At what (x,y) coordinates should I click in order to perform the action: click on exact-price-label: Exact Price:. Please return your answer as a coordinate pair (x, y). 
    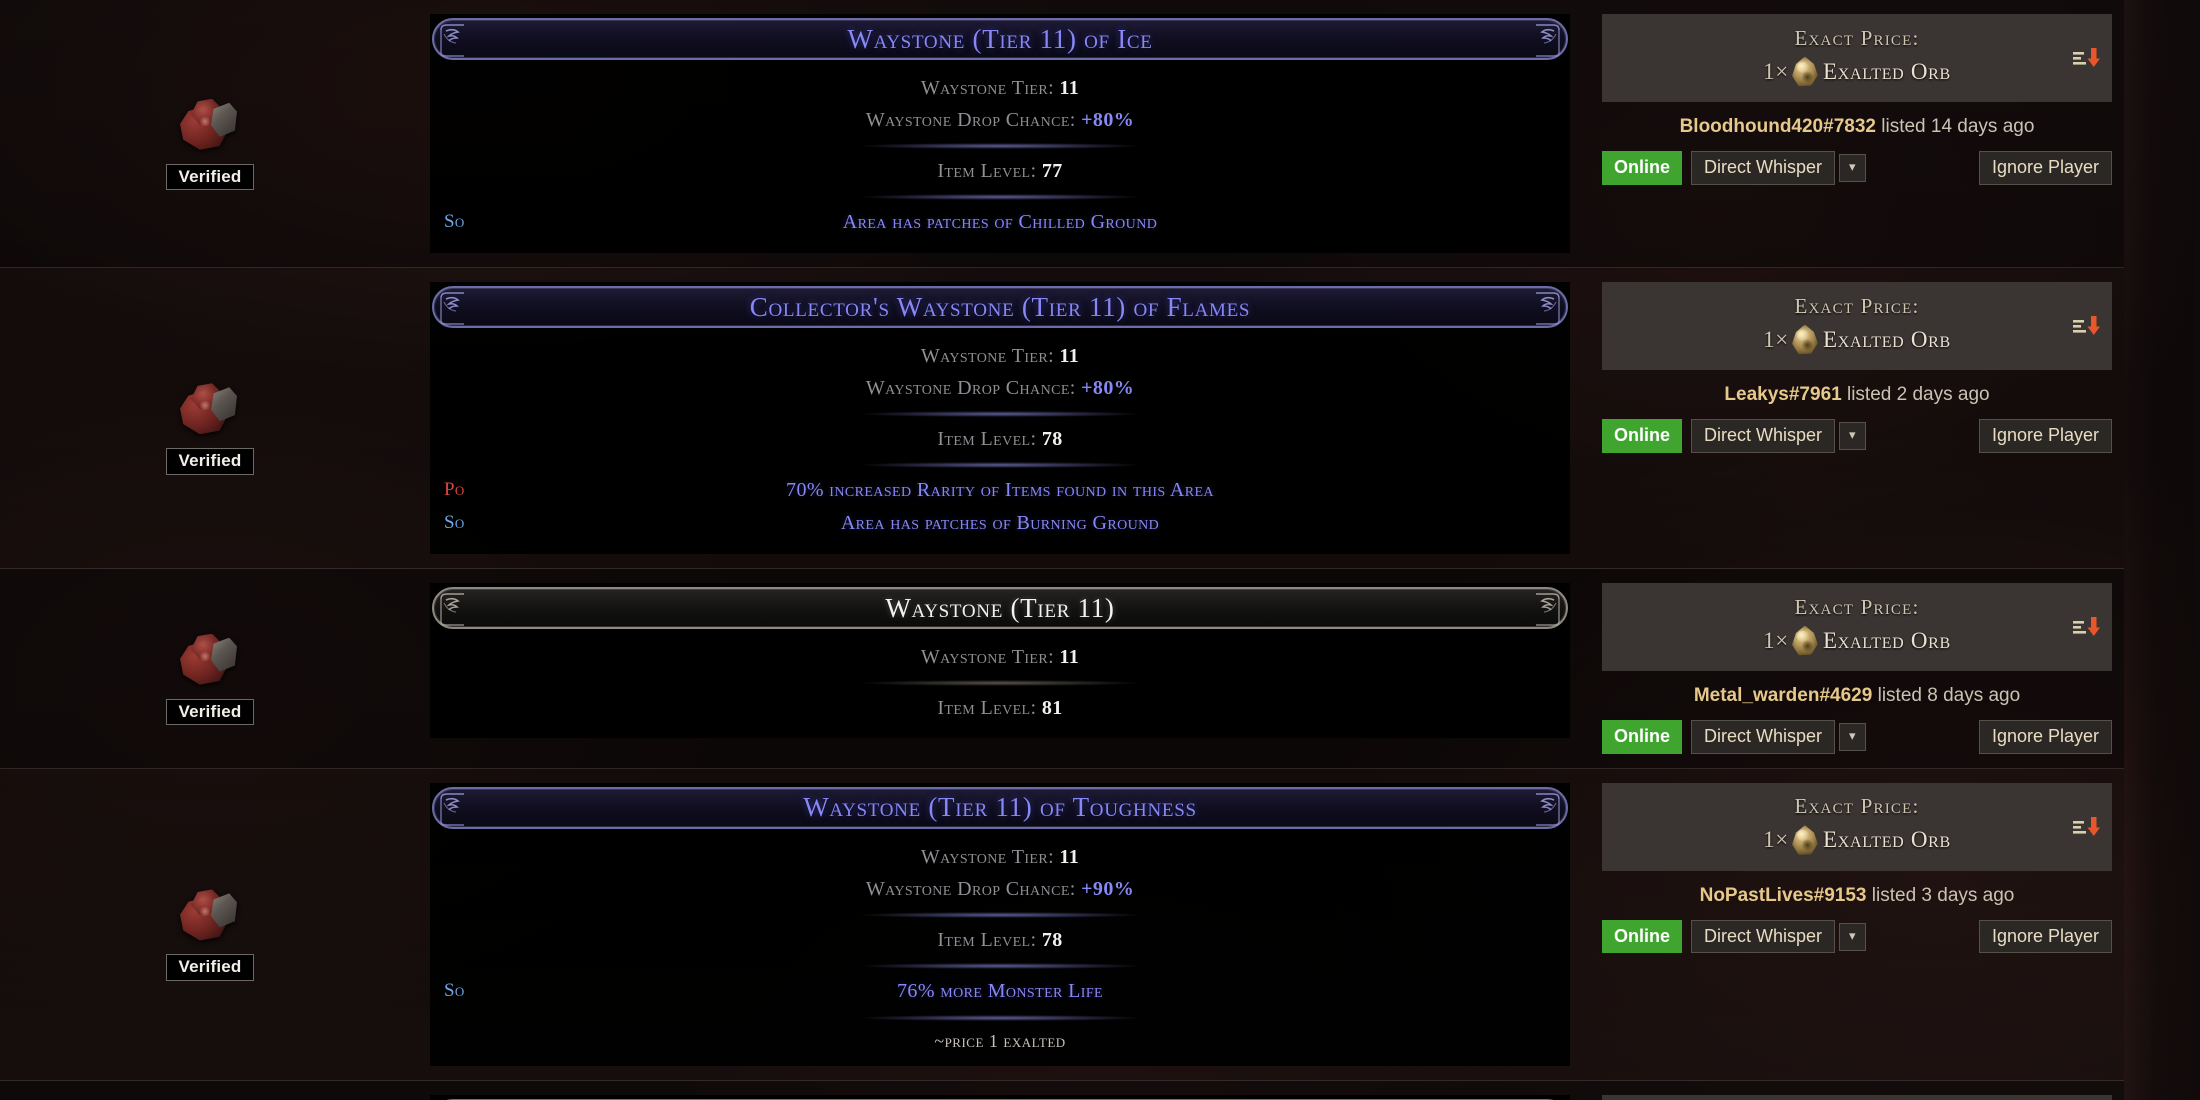
    Looking at the image, I should click on (1857, 37).